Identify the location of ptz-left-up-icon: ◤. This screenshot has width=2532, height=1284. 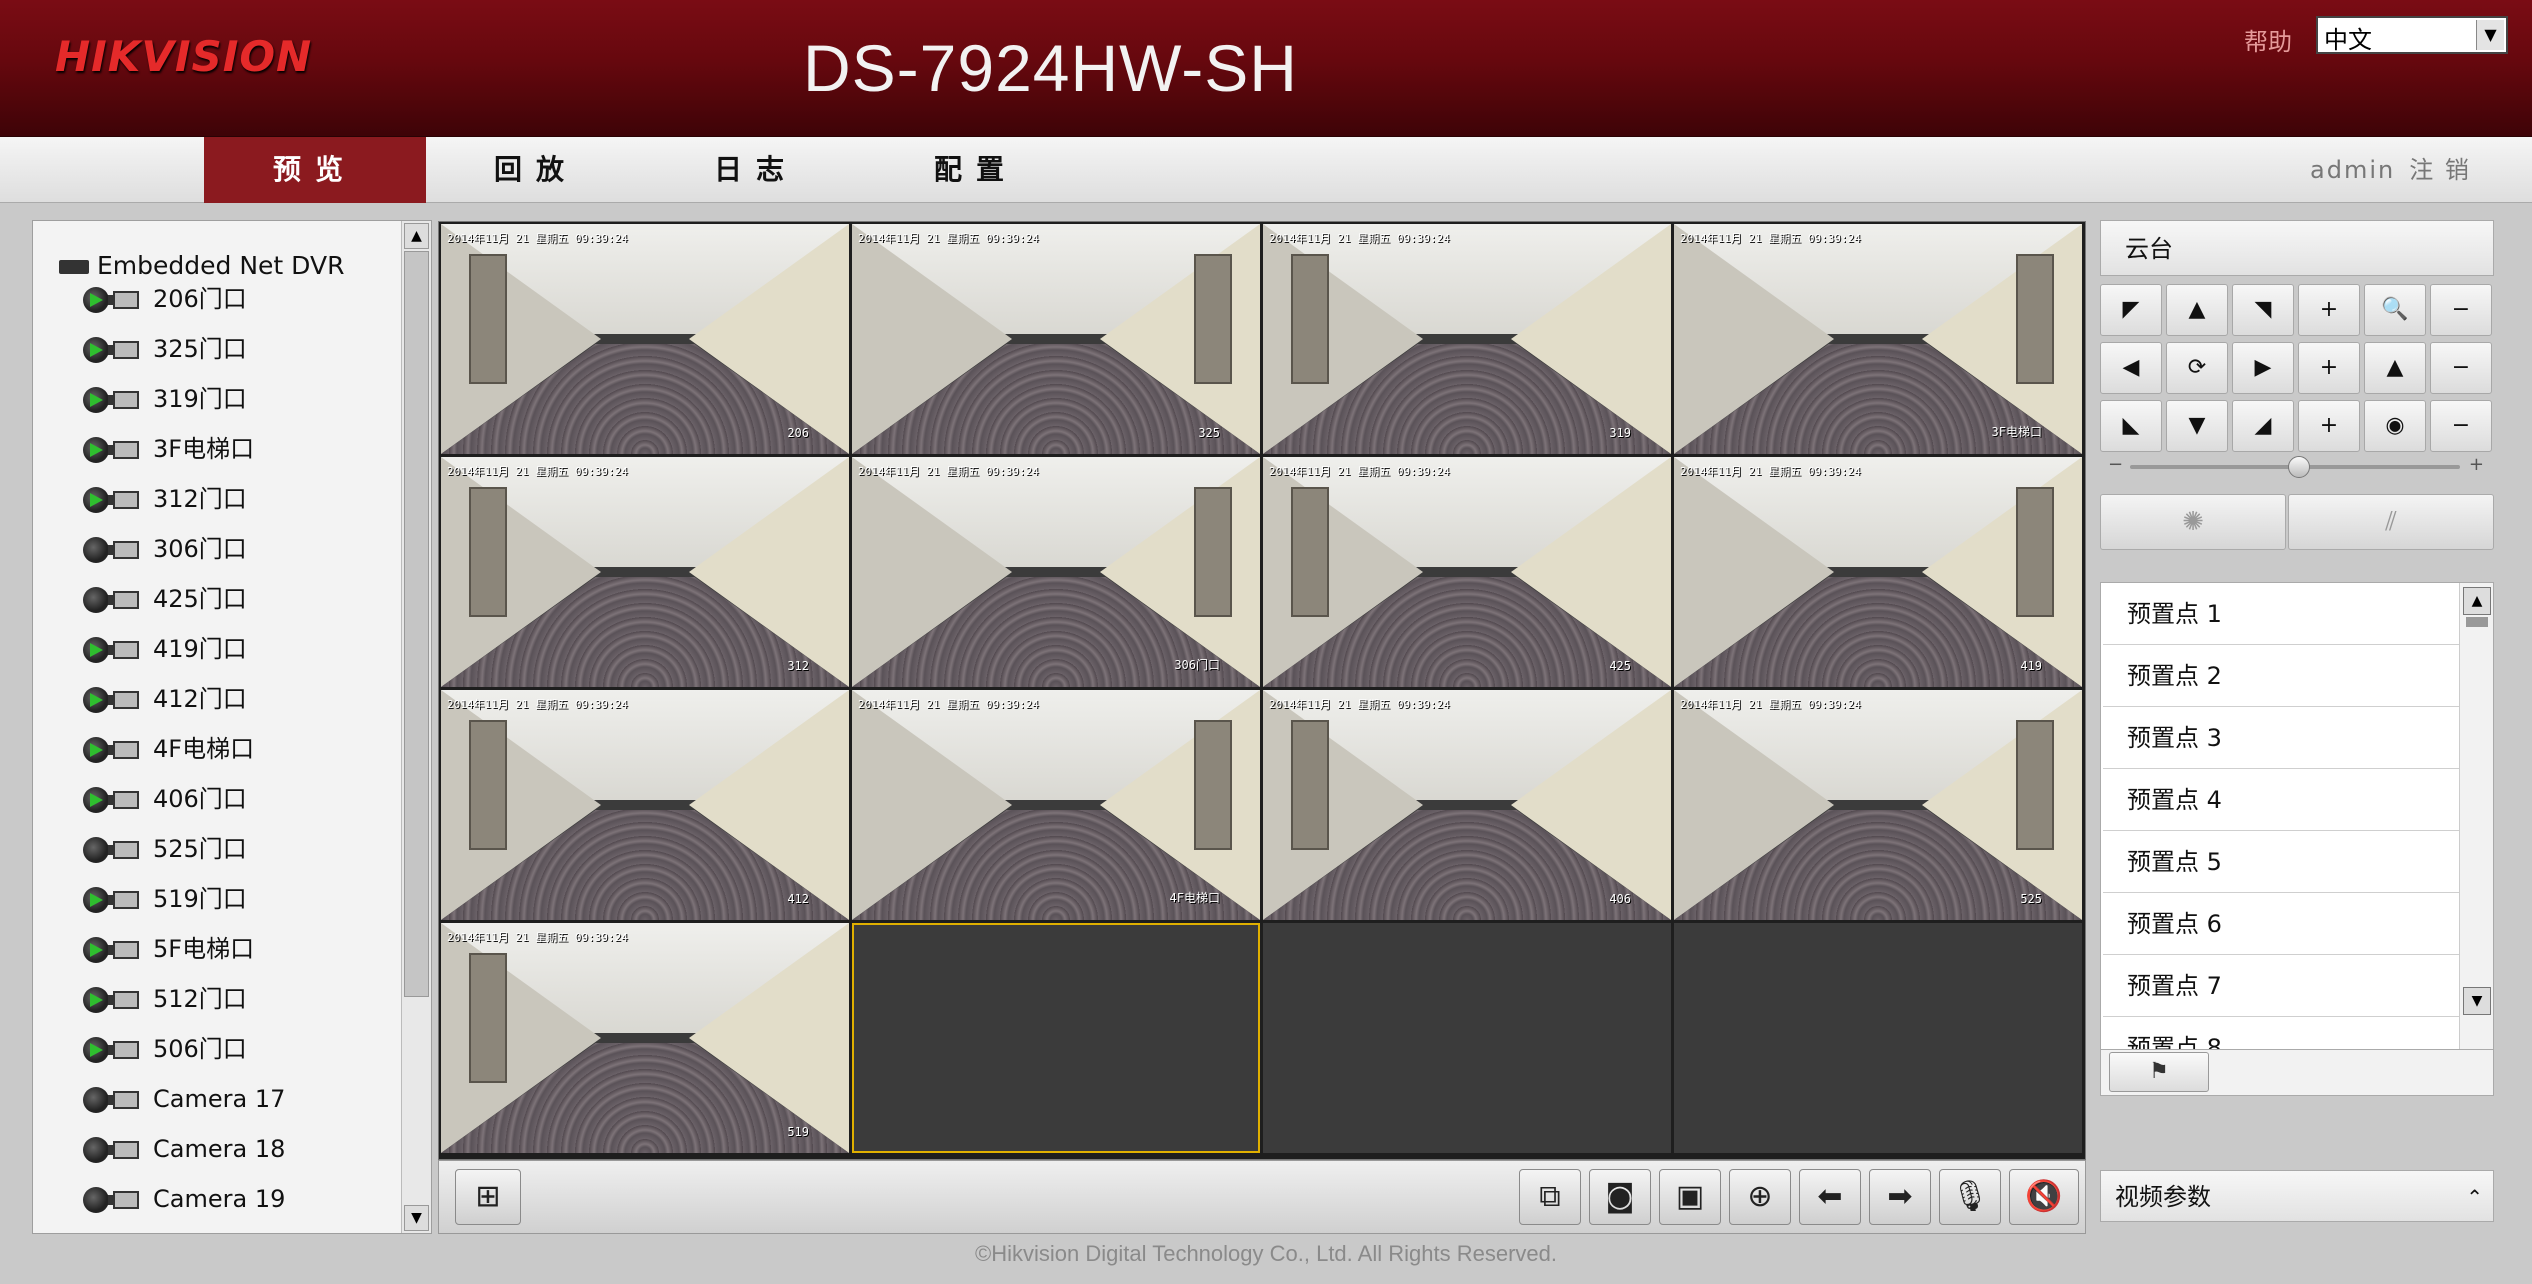
(2131, 310).